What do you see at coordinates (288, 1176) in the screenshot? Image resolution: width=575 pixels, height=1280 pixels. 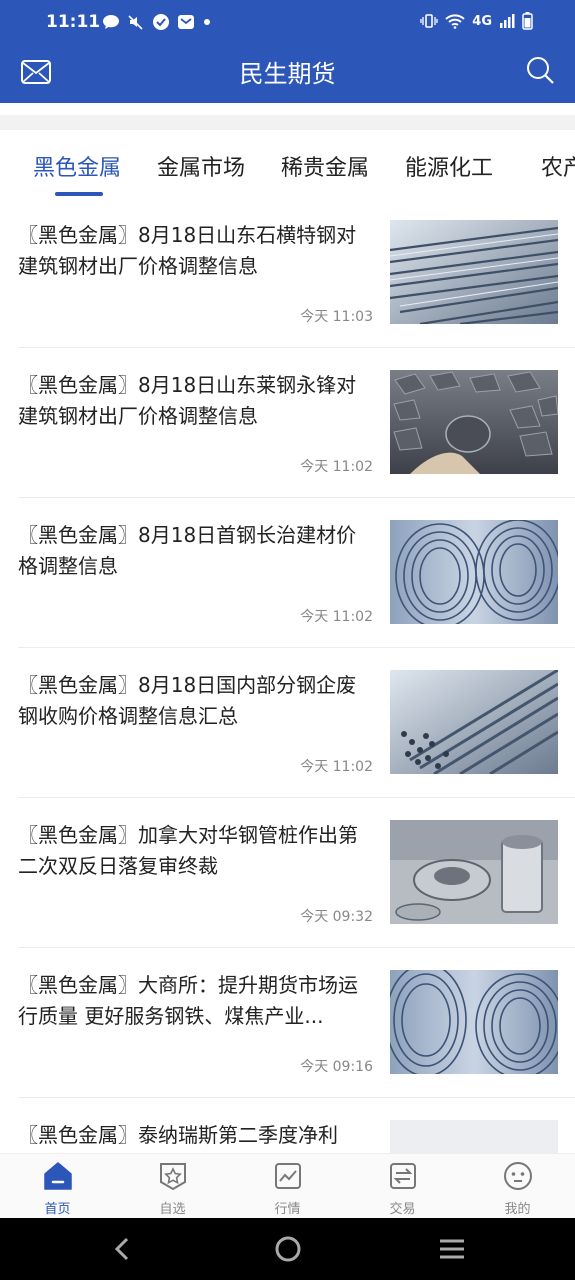 I see `chart-icon` at bounding box center [288, 1176].